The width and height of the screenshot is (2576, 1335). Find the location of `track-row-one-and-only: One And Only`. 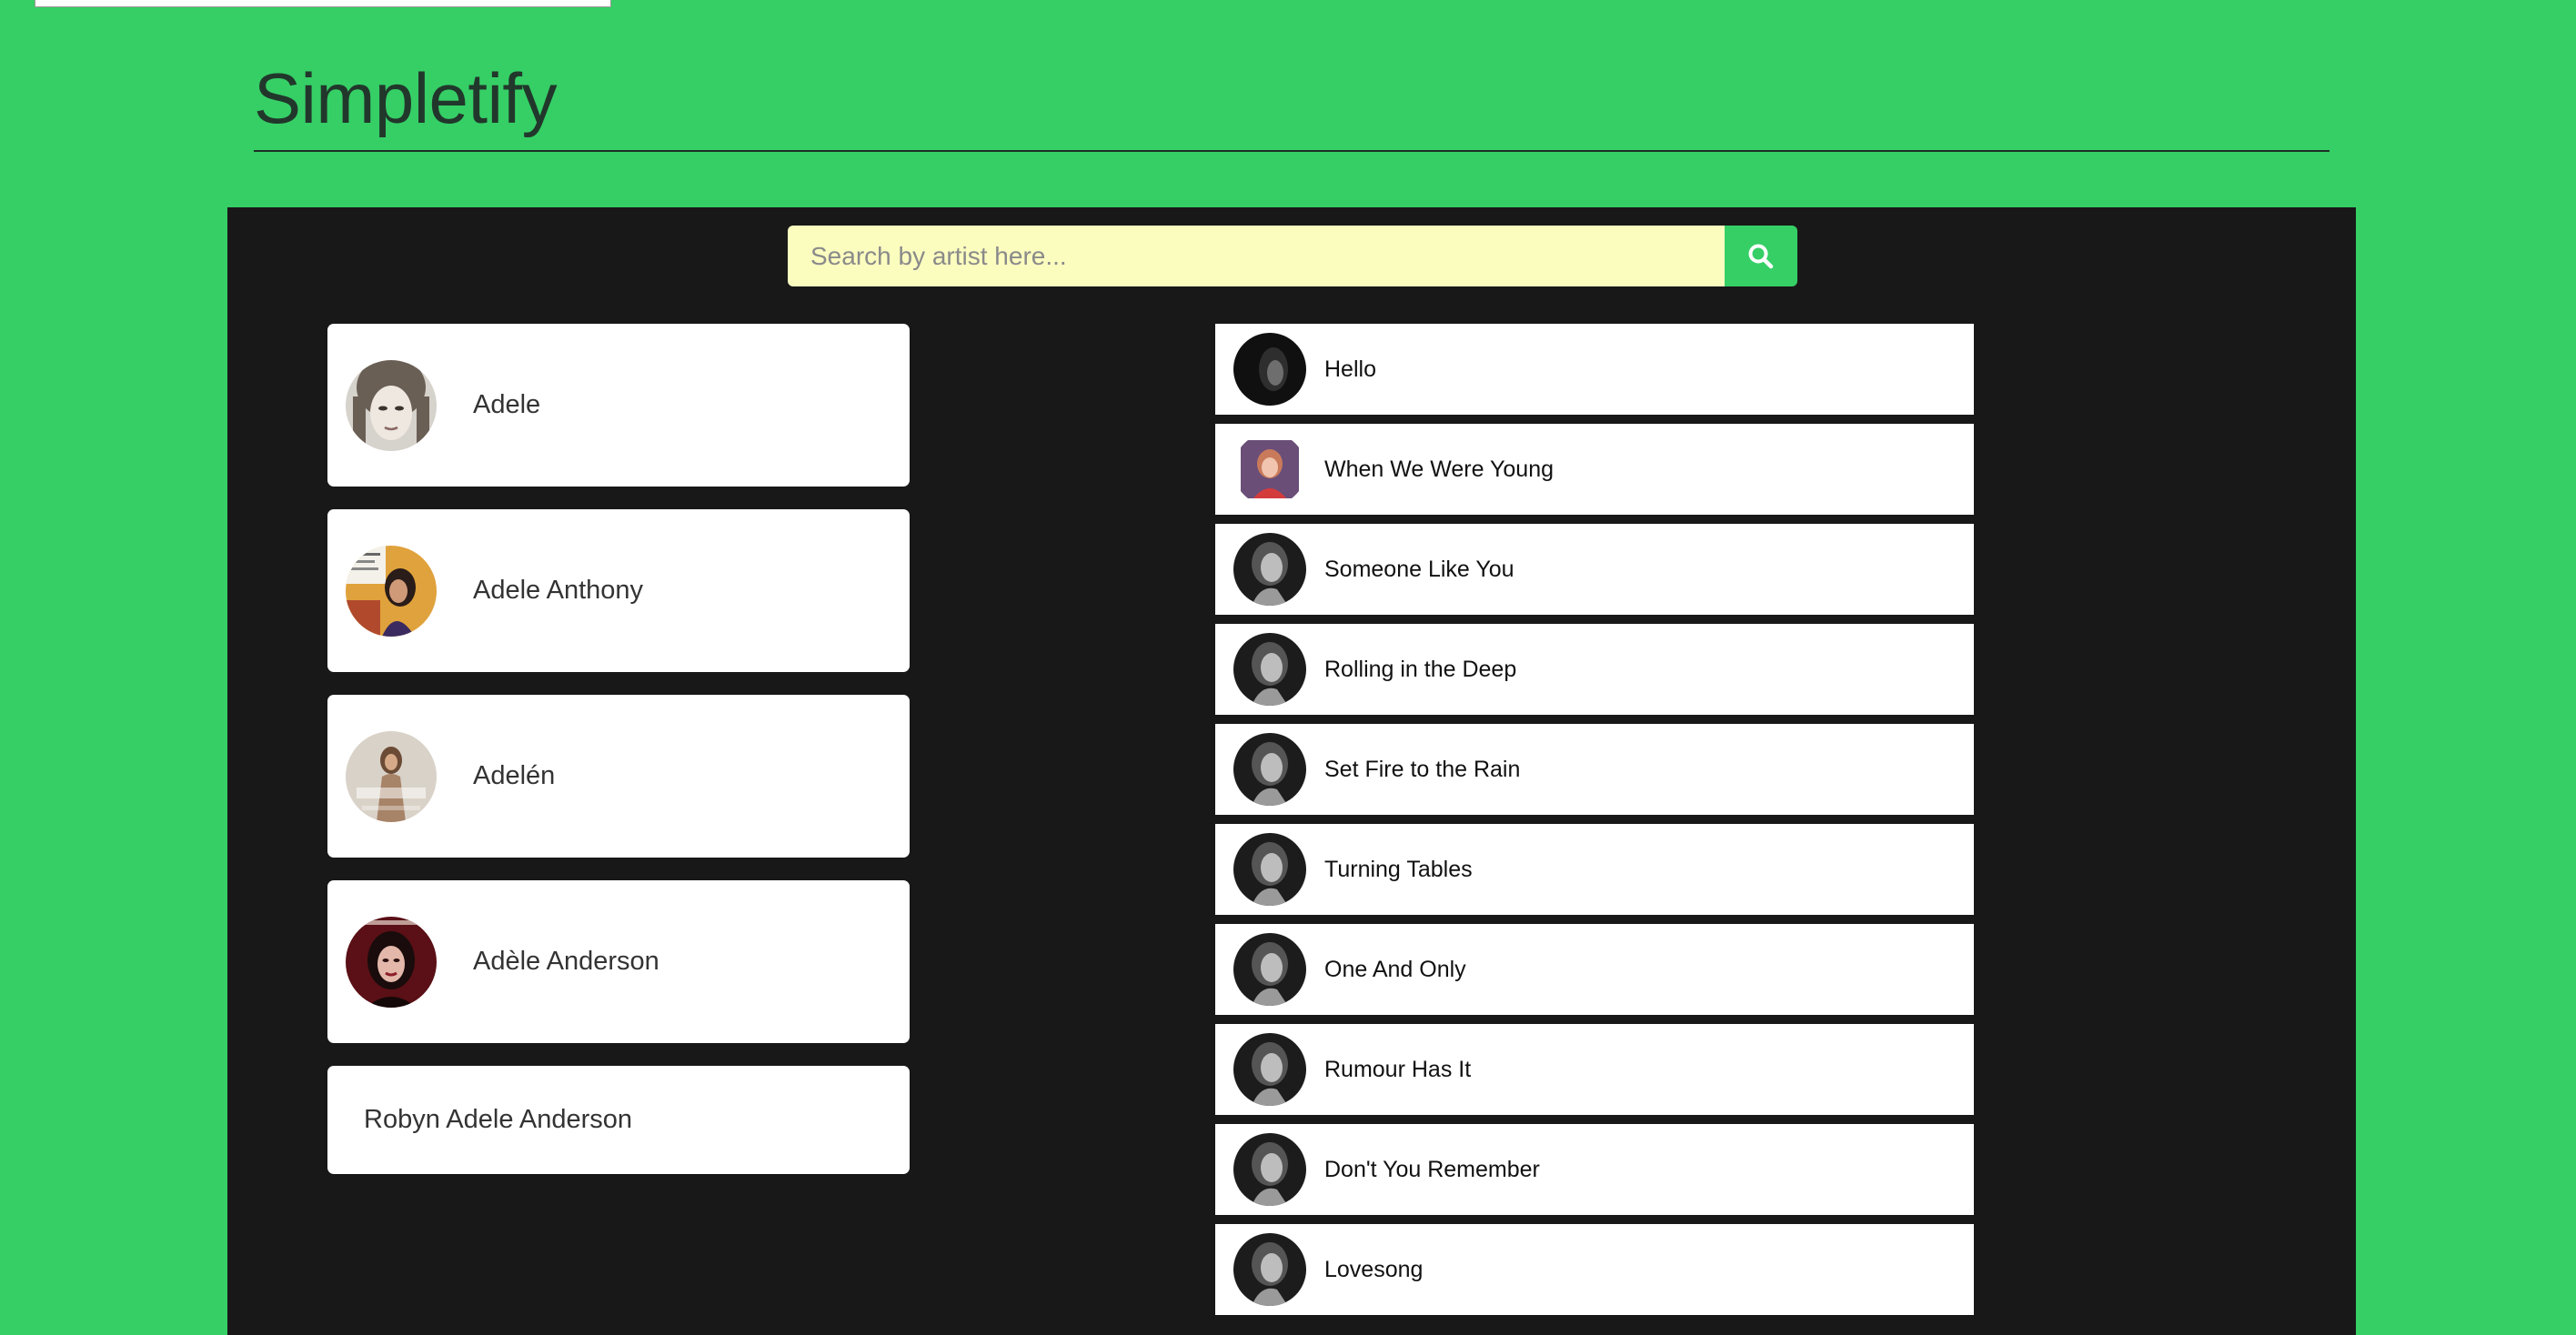

track-row-one-and-only: One And Only is located at coordinates (1594, 969).